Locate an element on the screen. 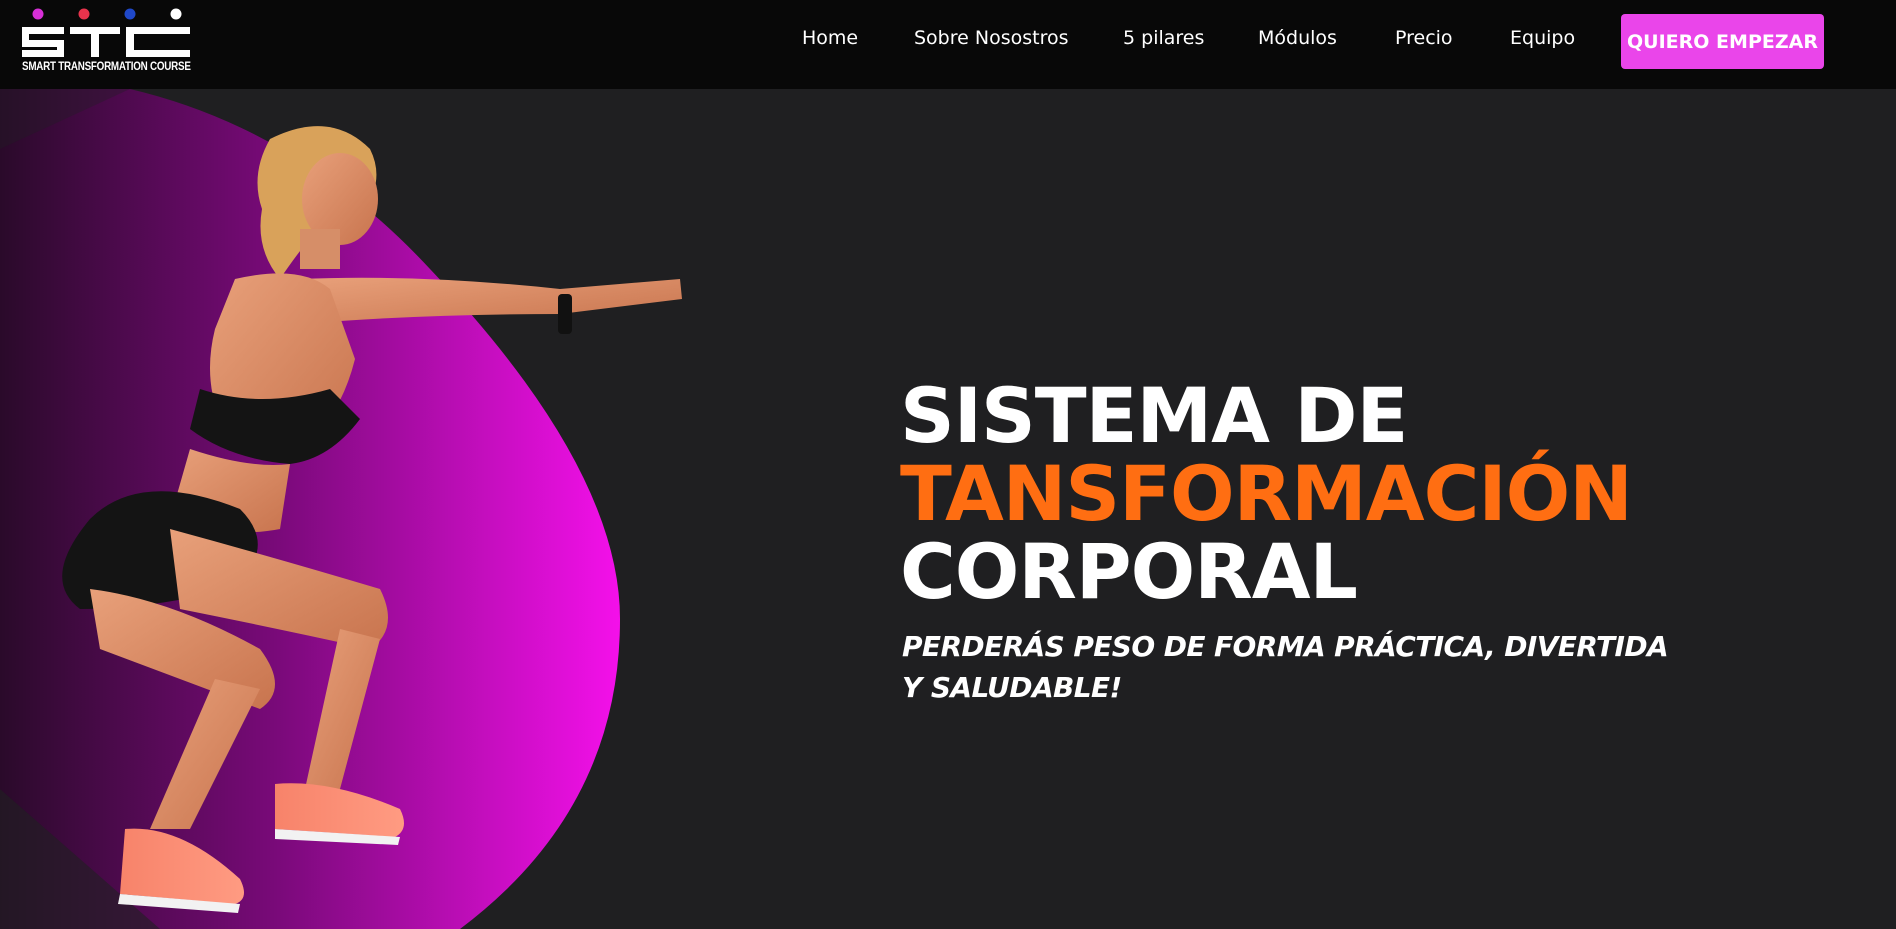 The image size is (1896, 929). hero-headline: SISTEMA DE TANSFORMACIÓN CORPORAL is located at coordinates (1350, 493).